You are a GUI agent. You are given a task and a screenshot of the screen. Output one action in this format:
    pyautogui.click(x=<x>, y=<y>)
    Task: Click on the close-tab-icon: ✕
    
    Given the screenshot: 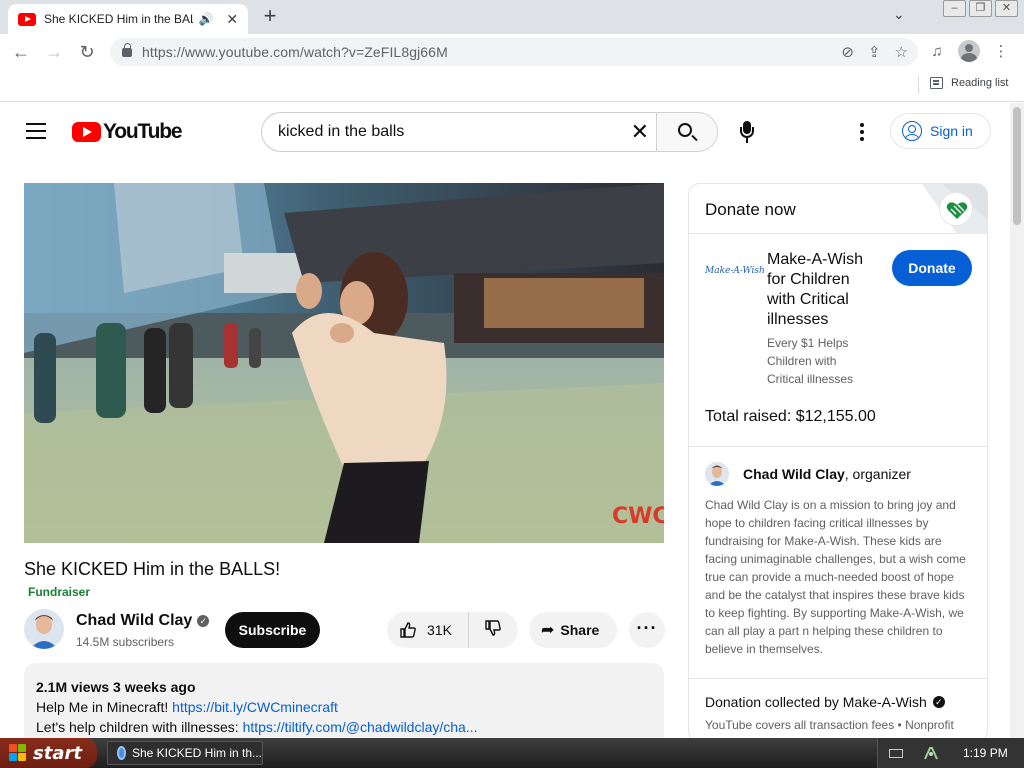 What is the action you would take?
    pyautogui.click(x=232, y=19)
    